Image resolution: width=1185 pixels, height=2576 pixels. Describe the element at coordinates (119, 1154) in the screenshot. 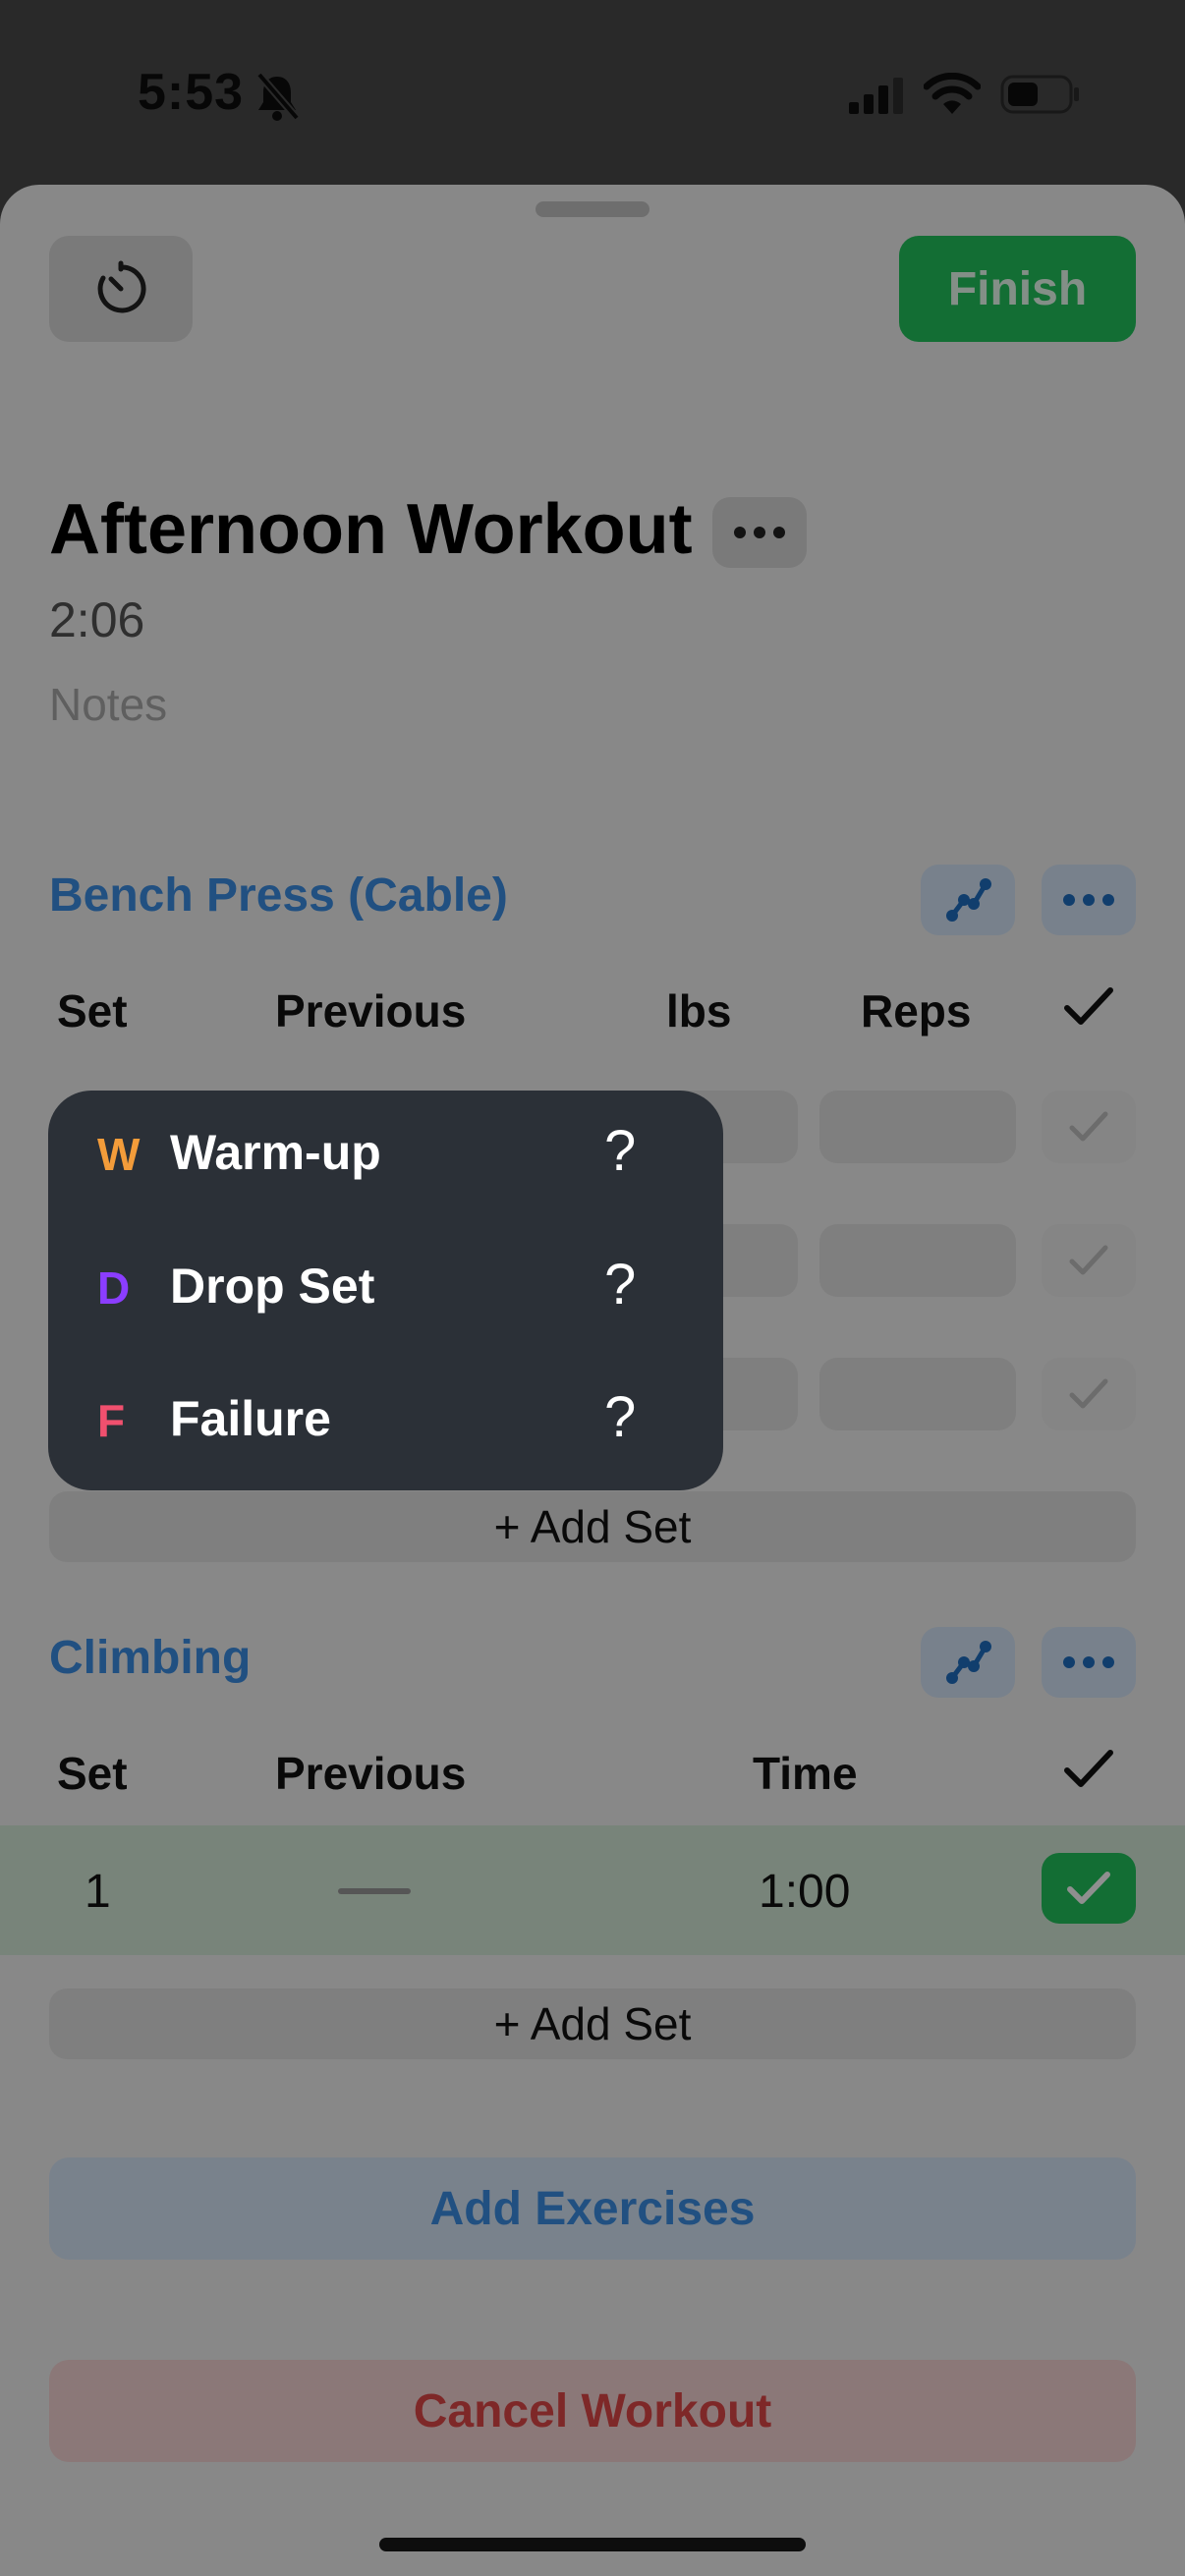

I see `set-type-letter: W` at that location.